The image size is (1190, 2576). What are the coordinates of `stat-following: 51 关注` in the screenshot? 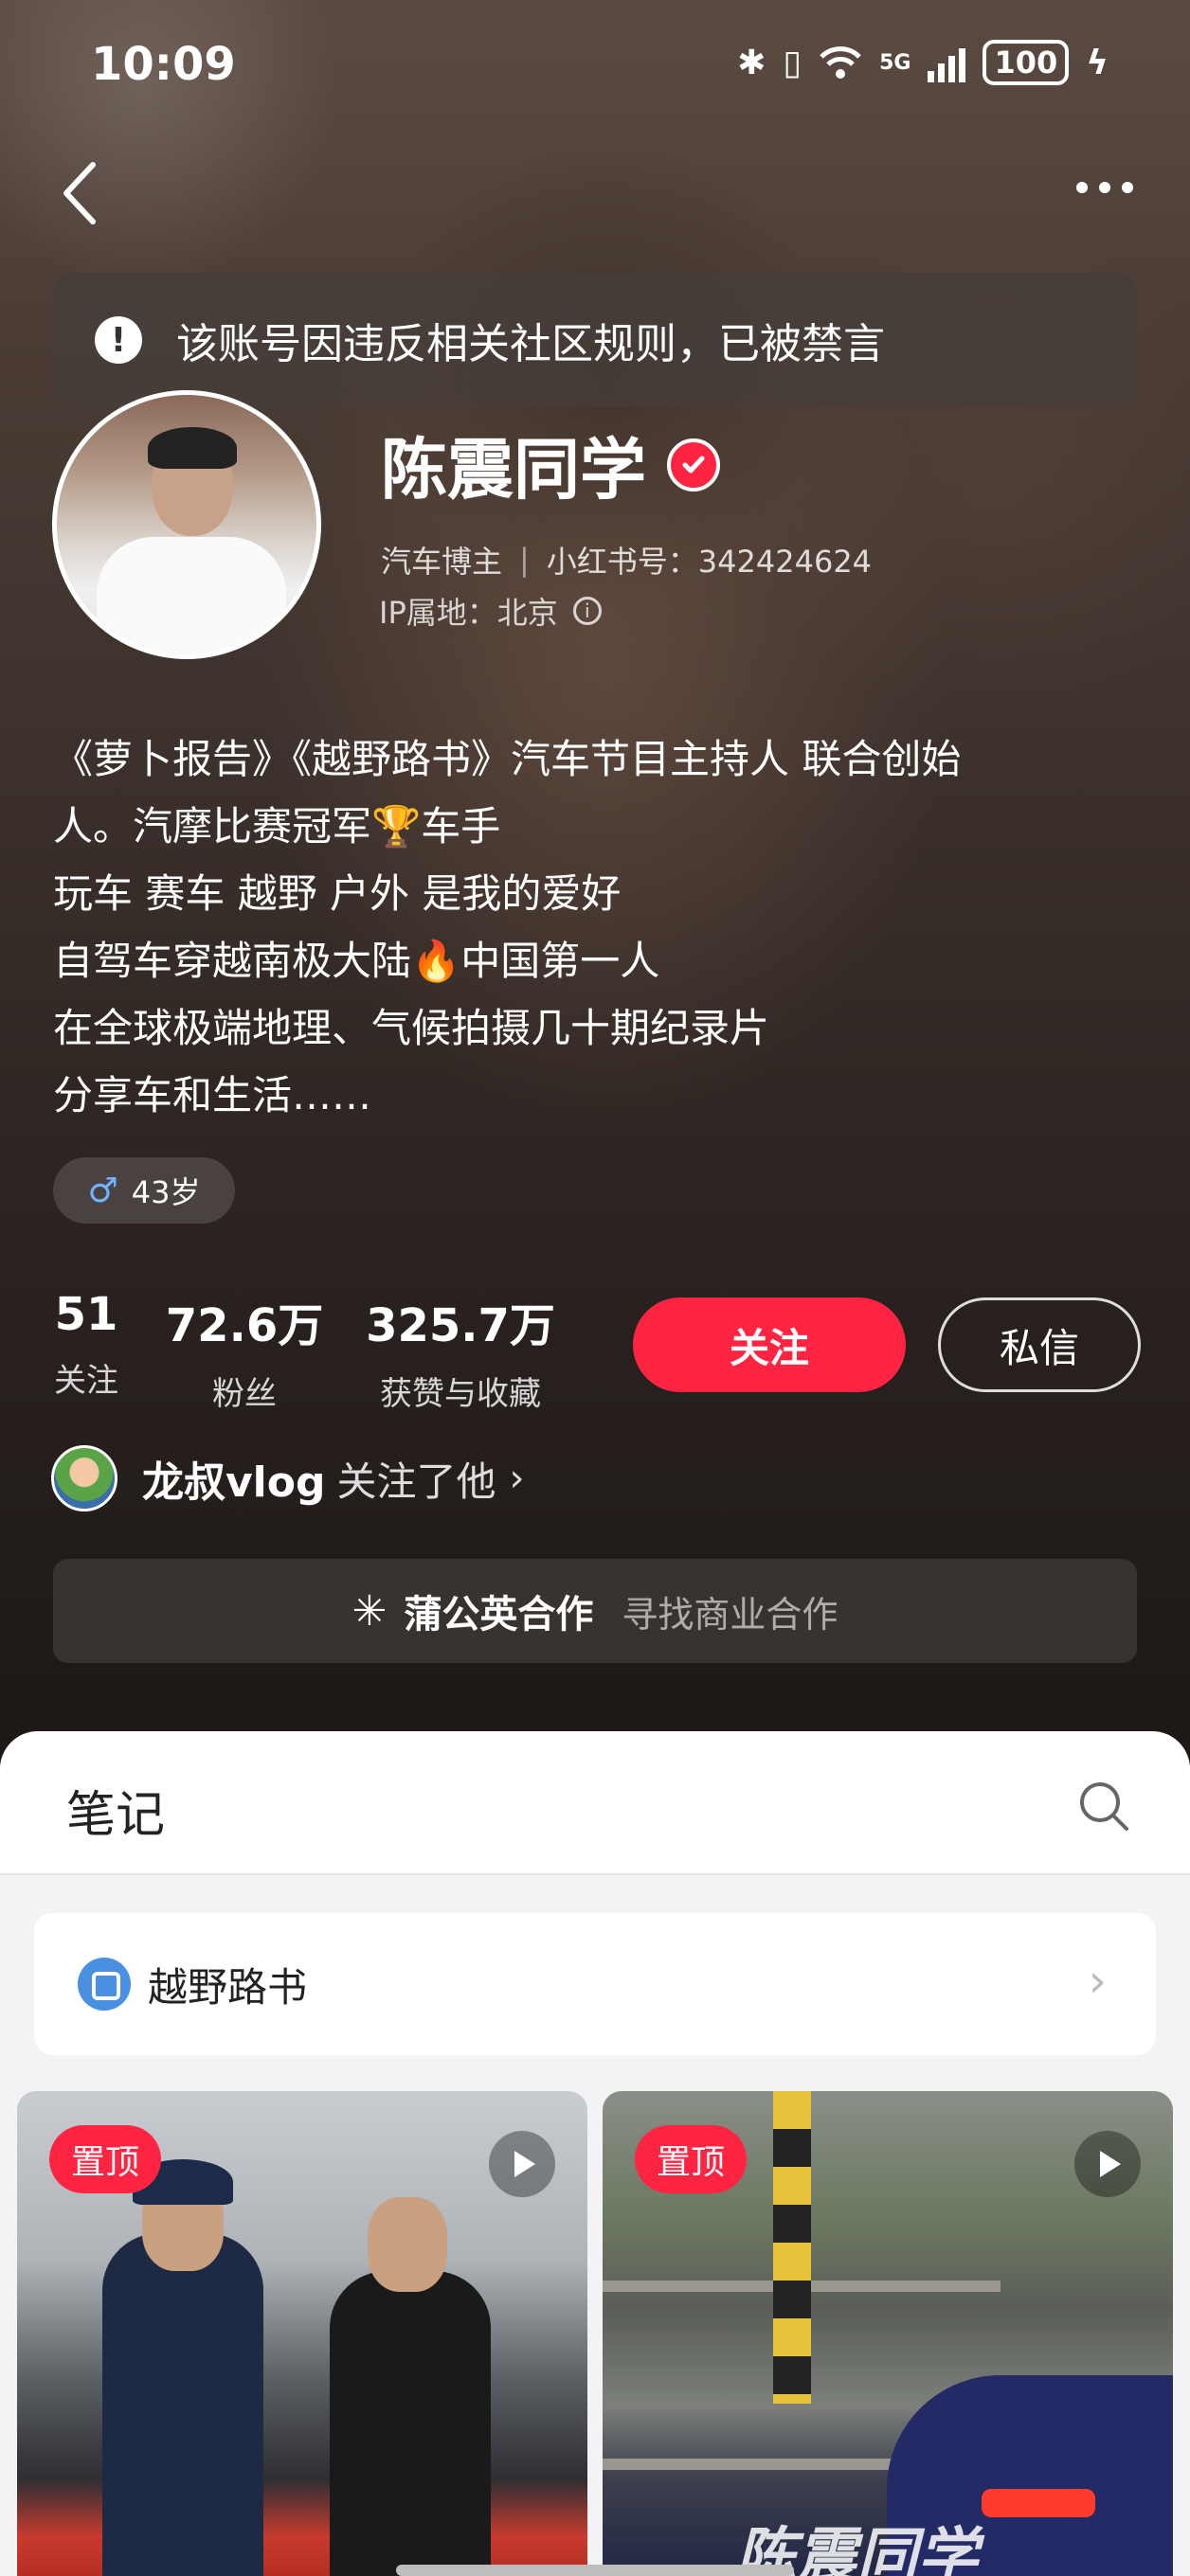 It's located at (86, 1344).